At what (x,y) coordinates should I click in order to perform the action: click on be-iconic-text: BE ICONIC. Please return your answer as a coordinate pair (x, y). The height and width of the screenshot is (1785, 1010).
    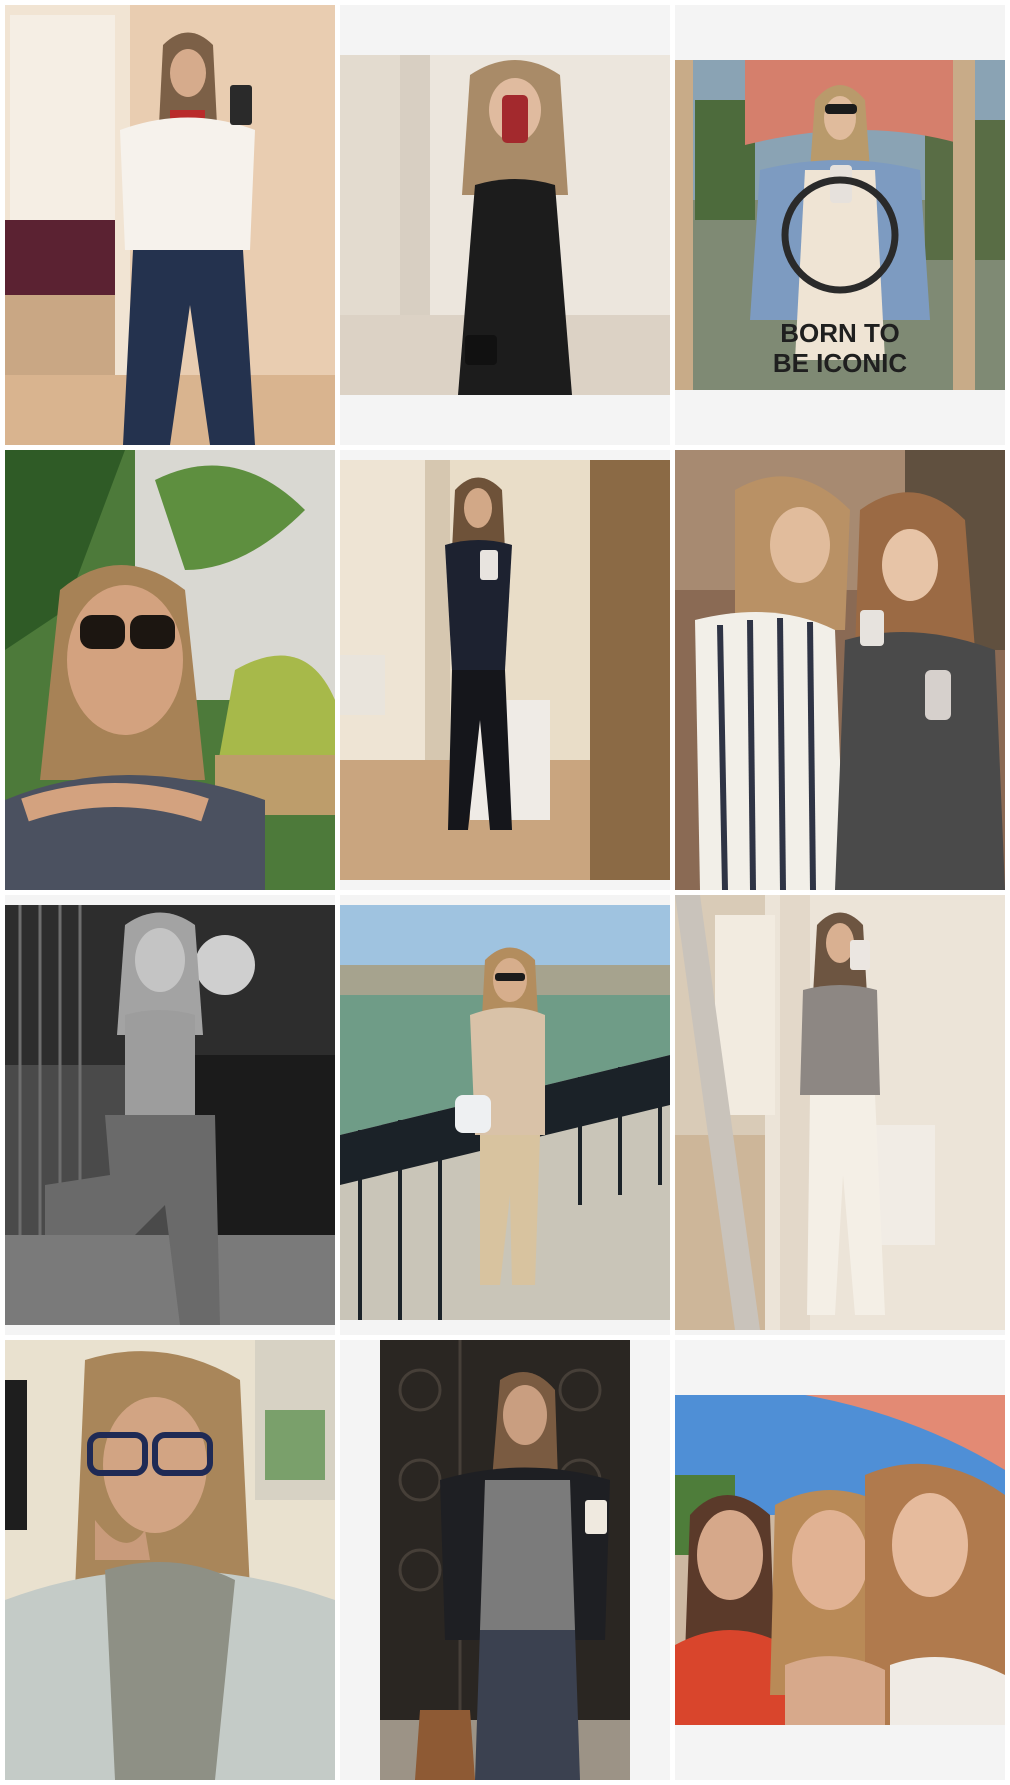
    Looking at the image, I should click on (840, 363).